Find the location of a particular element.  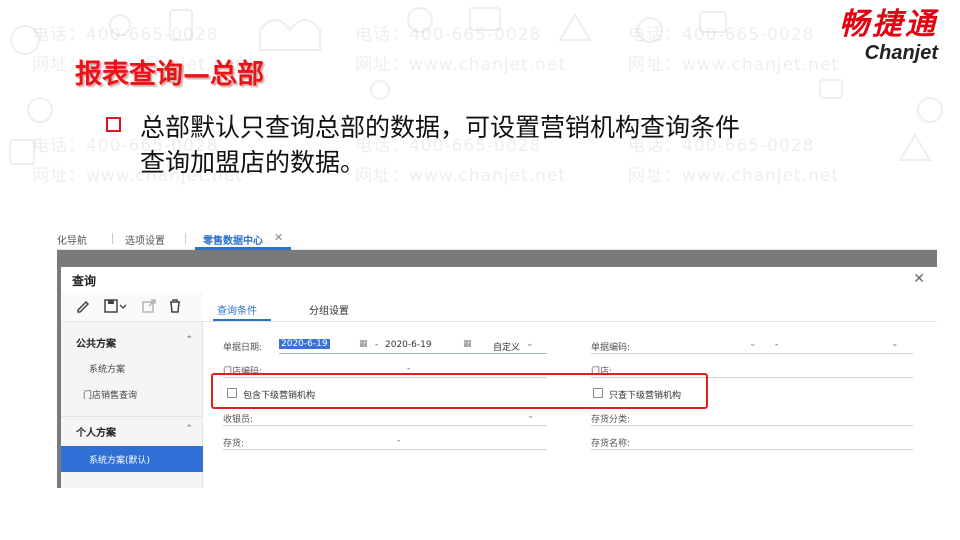

date-label: 单据日期: is located at coordinates (243, 348).